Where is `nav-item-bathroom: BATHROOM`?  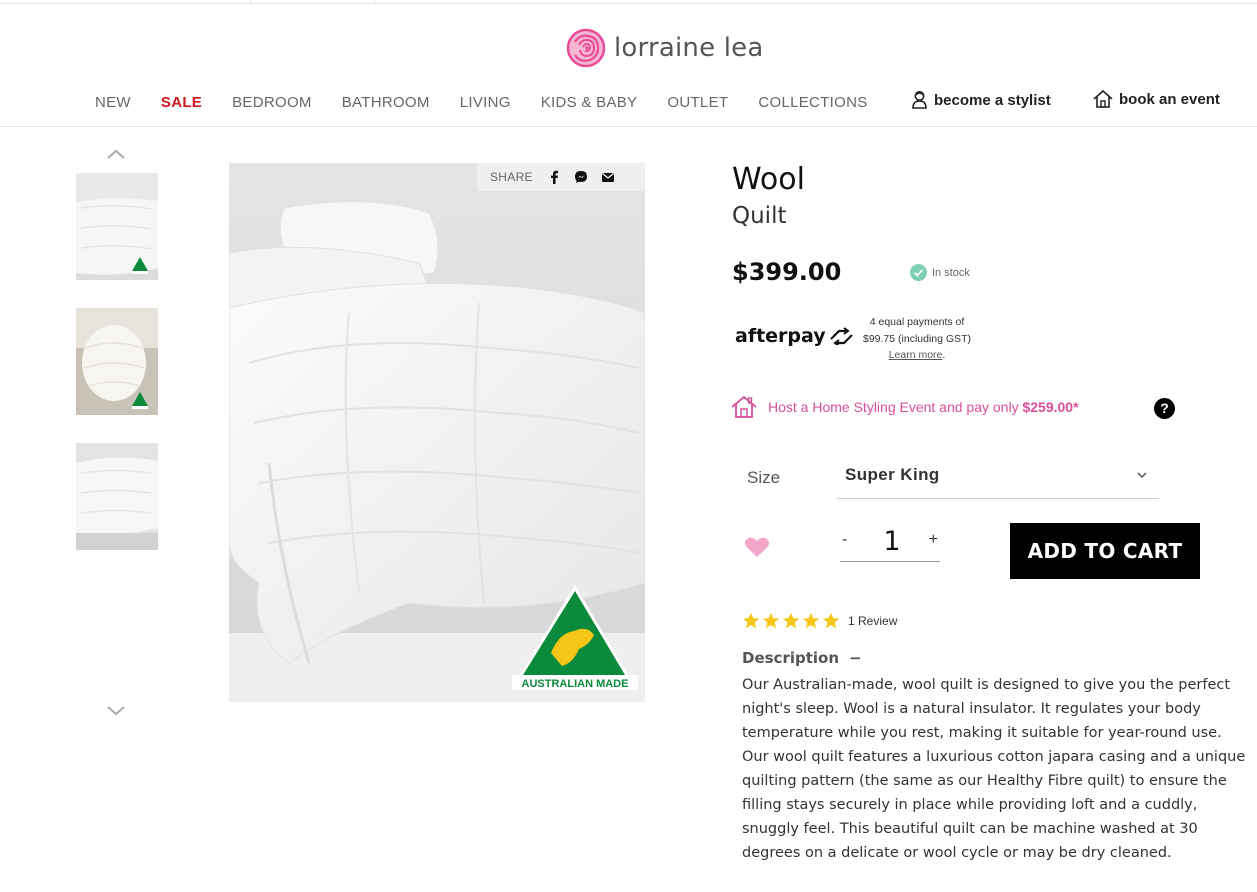 nav-item-bathroom: BATHROOM is located at coordinates (386, 102).